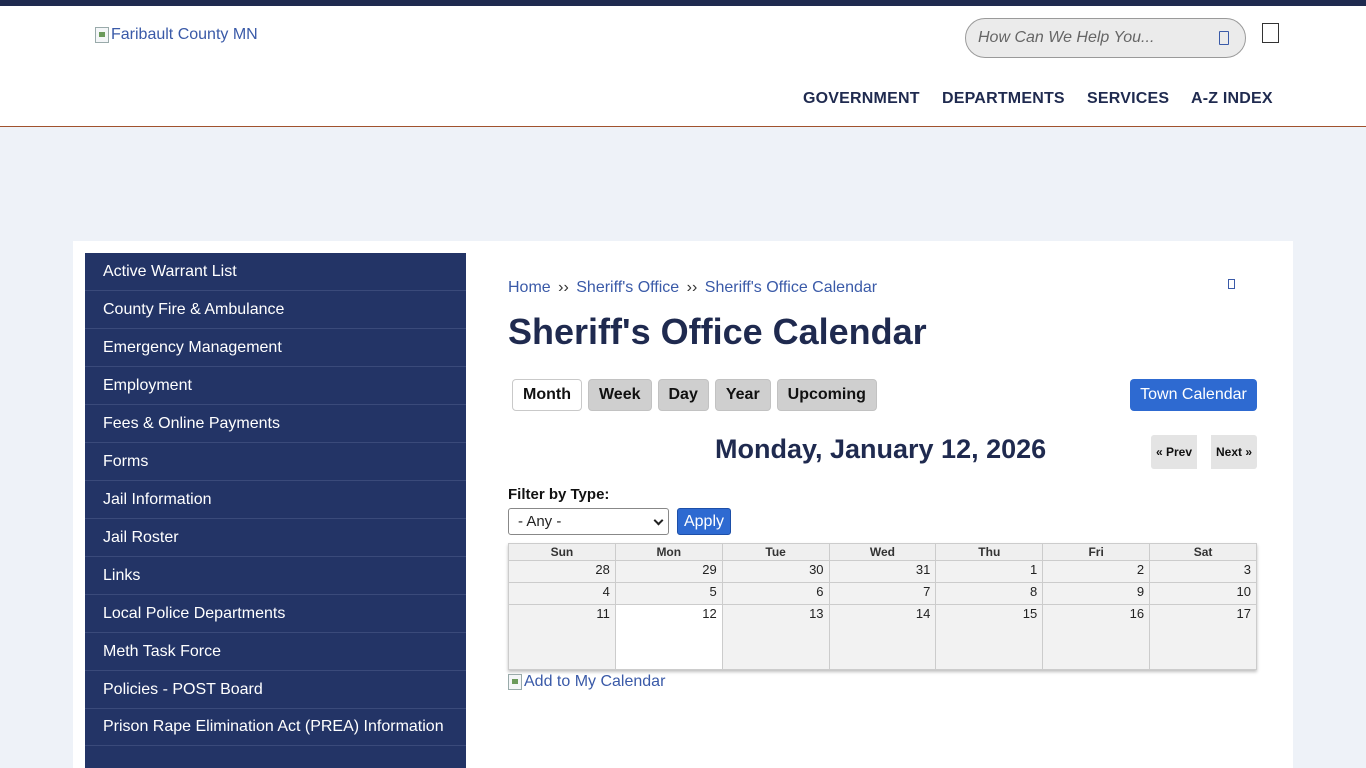 This screenshot has width=1366, height=768. I want to click on current-date-heading: Monday, January 12, 2026, so click(881, 449).